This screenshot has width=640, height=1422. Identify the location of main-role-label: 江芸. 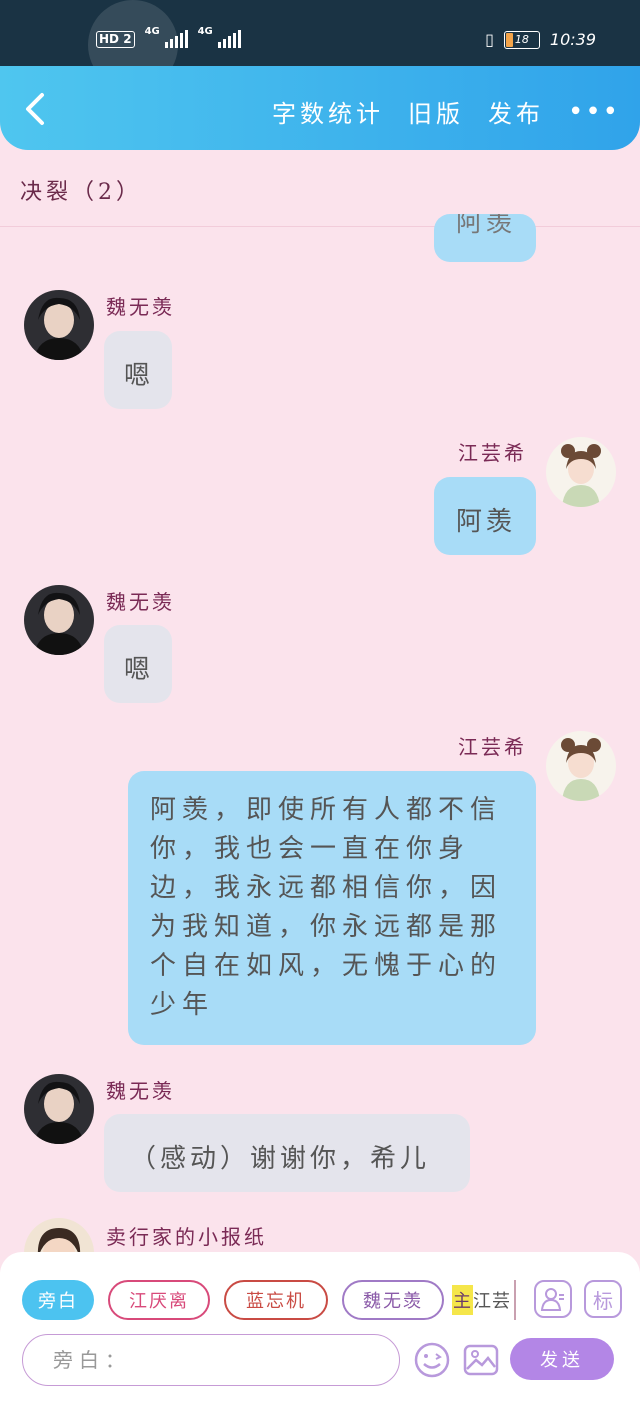
(492, 1301).